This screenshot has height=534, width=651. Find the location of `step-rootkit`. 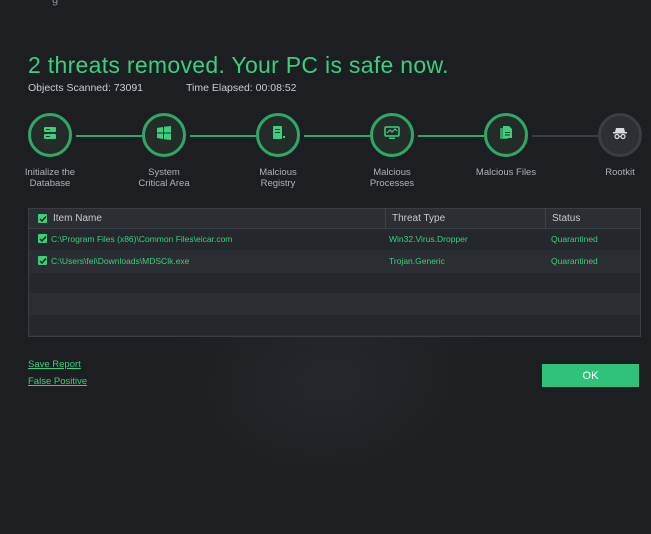

step-rootkit is located at coordinates (620, 135).